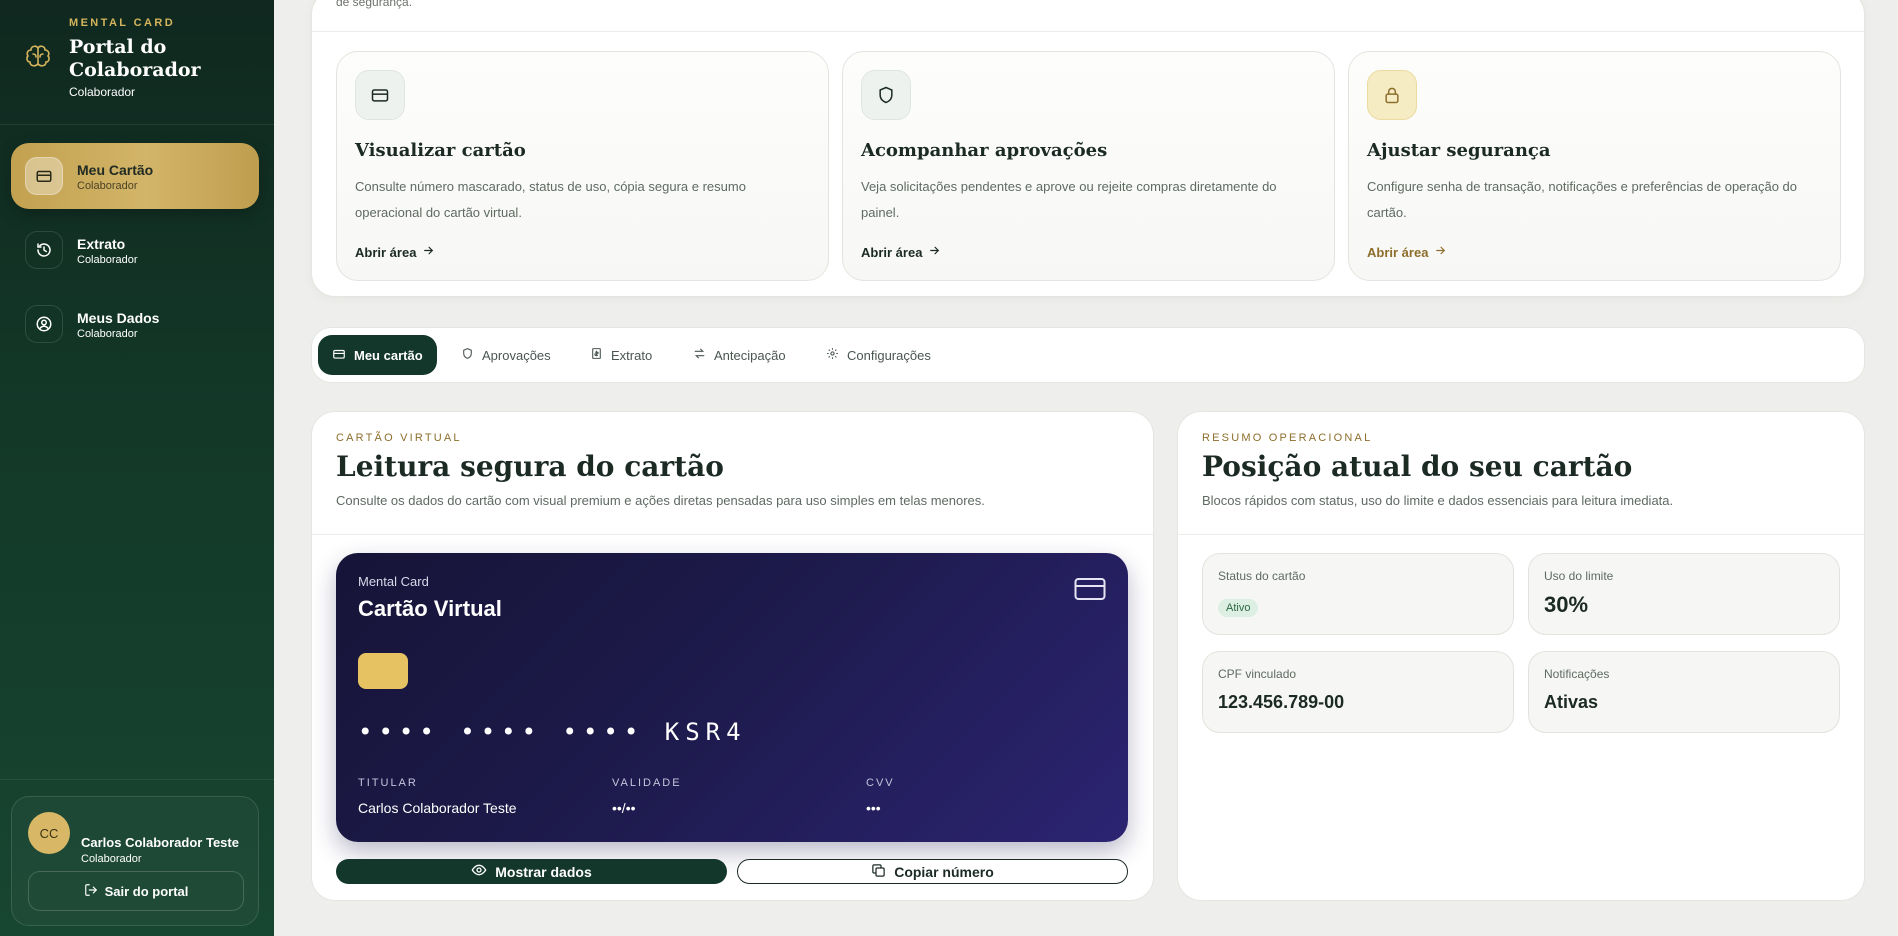  I want to click on user-name: Carlos Colaborador Teste, so click(160, 842).